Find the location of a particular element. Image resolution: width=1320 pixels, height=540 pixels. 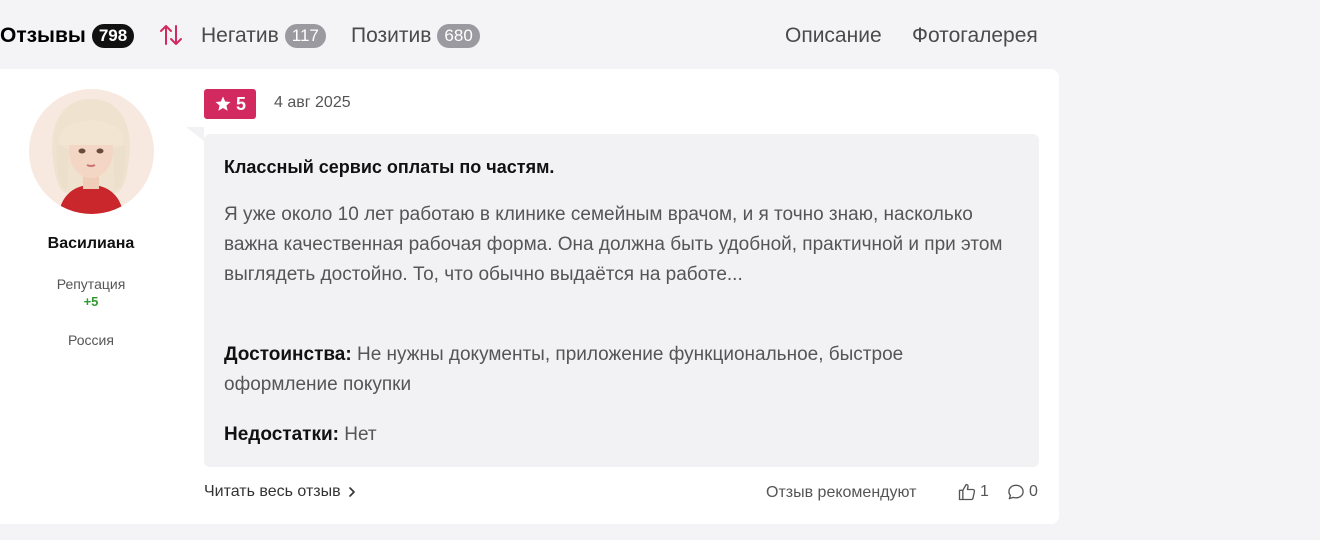

cons-label: Недостатки: is located at coordinates (281, 434).